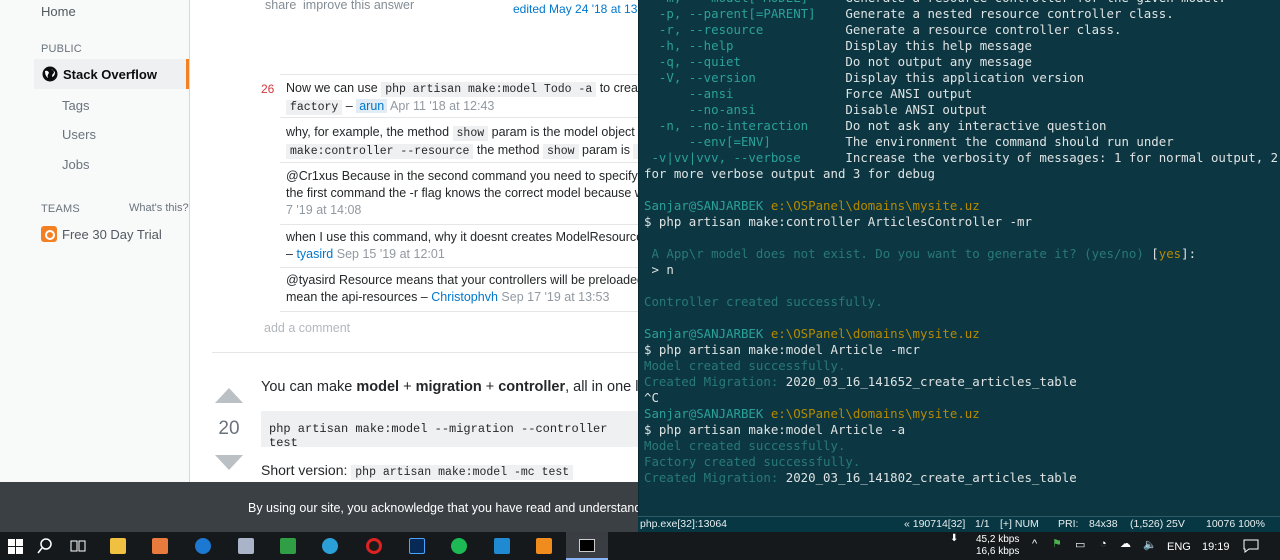 This screenshot has width=1280, height=560. I want to click on wifi-icon: ◔, so click(1103, 544).